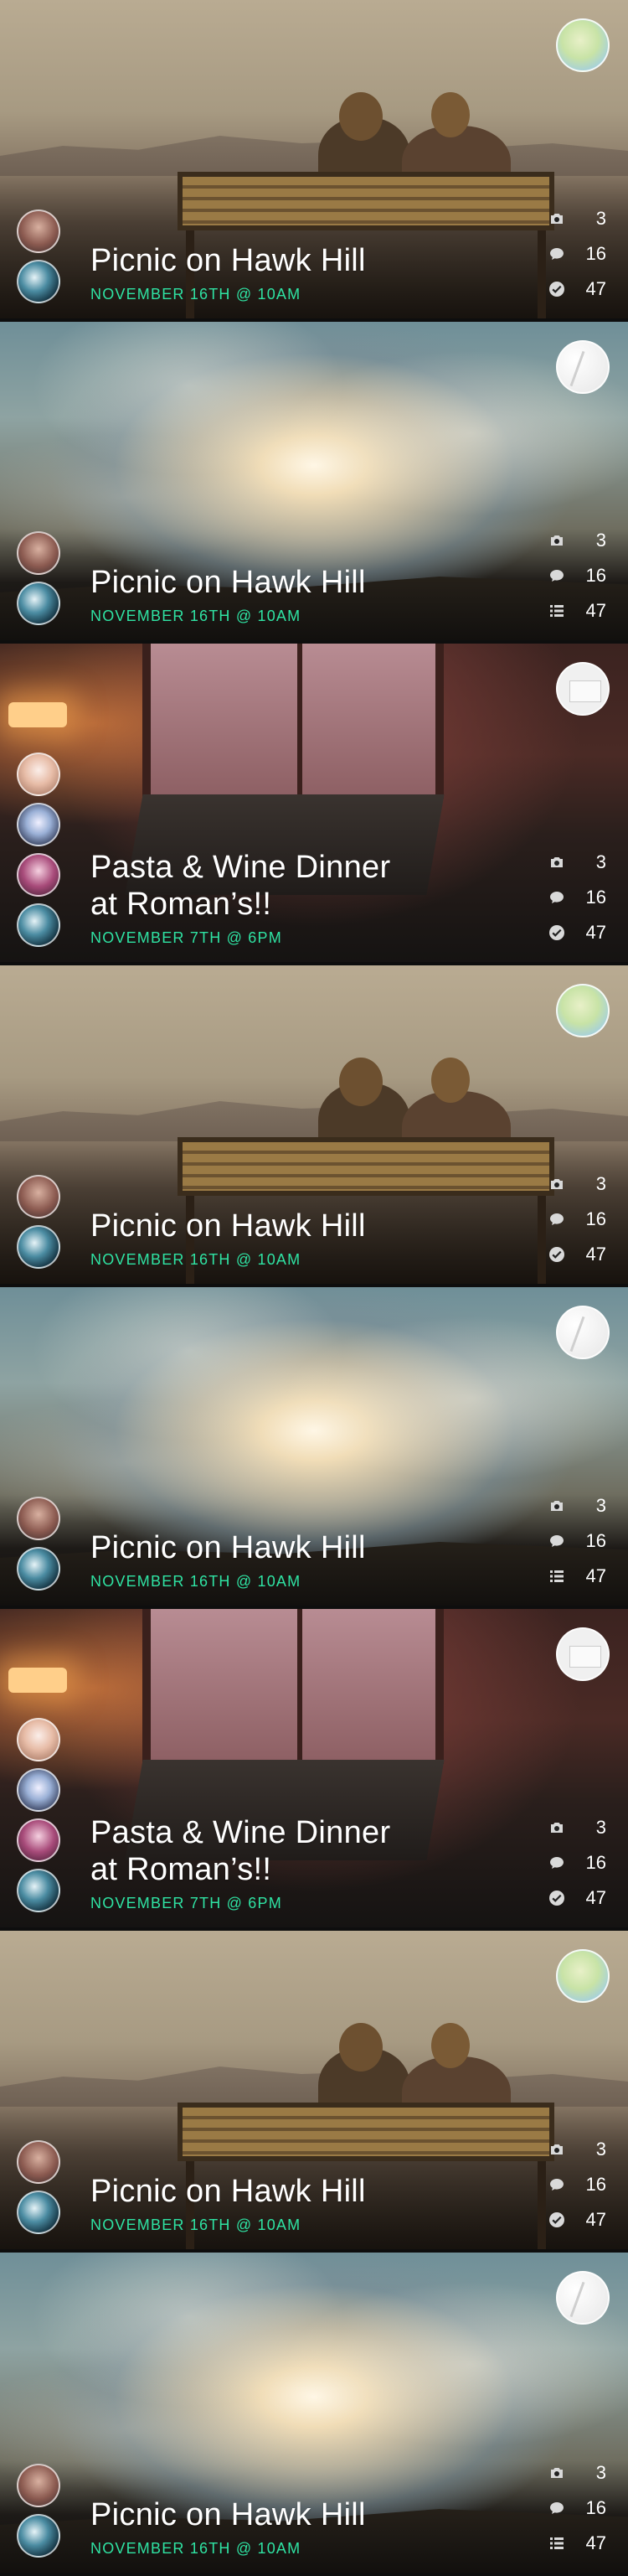  I want to click on photos-count-value: 3, so click(601, 2149).